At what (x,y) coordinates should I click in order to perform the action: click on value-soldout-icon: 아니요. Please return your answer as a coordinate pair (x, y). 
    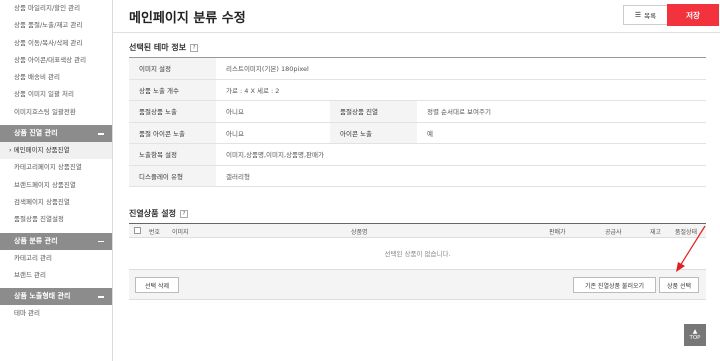
    Looking at the image, I should click on (273, 133).